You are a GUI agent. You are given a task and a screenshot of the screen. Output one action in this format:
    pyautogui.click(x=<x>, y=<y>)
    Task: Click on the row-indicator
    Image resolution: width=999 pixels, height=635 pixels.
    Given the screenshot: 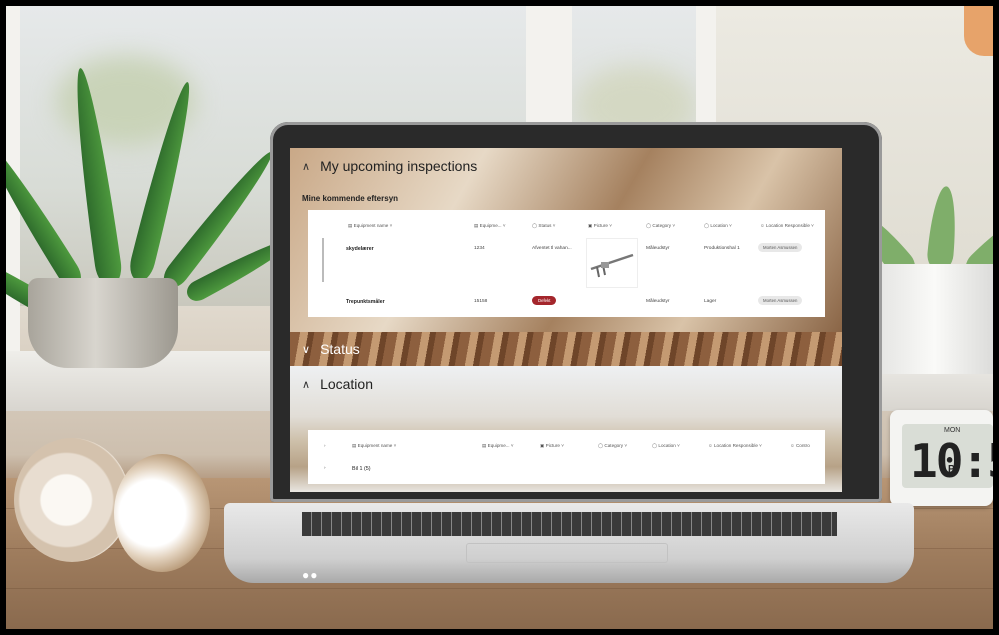 What is the action you would take?
    pyautogui.click(x=323, y=260)
    